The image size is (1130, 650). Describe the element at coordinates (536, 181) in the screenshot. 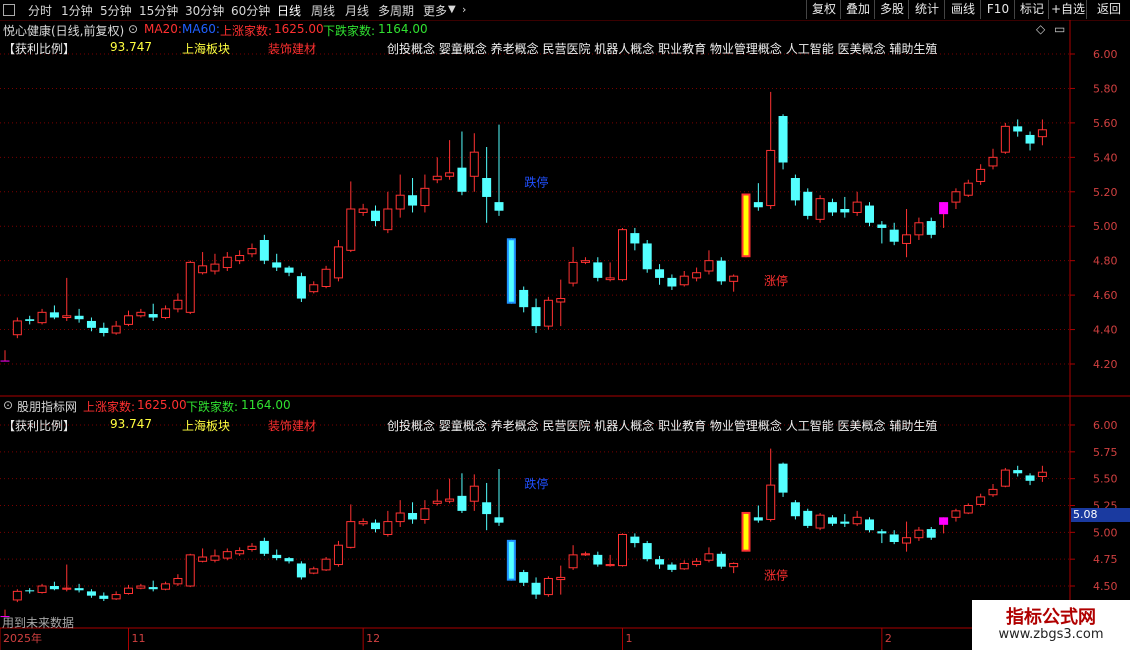

I see `top-limit-down-label: 跌停` at that location.